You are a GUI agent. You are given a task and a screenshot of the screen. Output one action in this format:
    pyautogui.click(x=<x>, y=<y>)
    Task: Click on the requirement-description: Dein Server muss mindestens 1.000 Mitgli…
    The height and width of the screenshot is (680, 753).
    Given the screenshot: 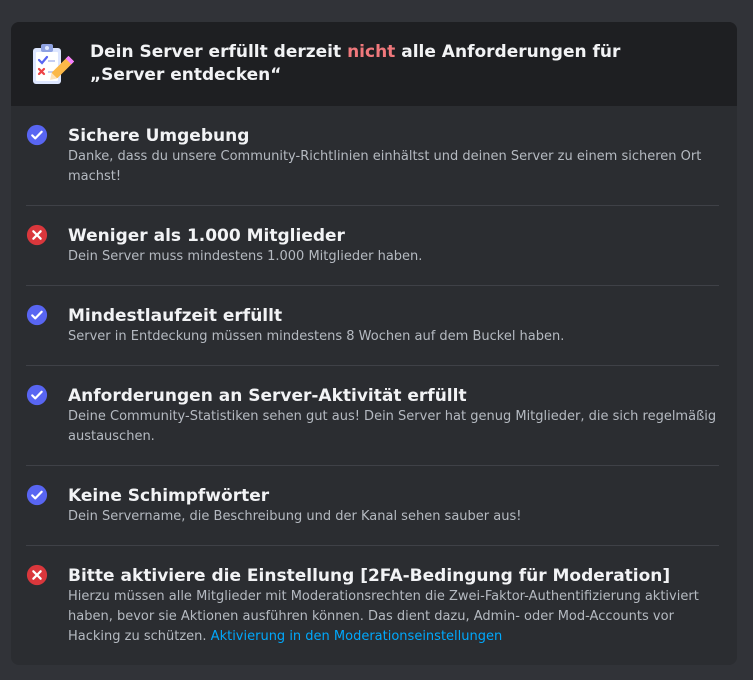 What is the action you would take?
    pyautogui.click(x=393, y=257)
    